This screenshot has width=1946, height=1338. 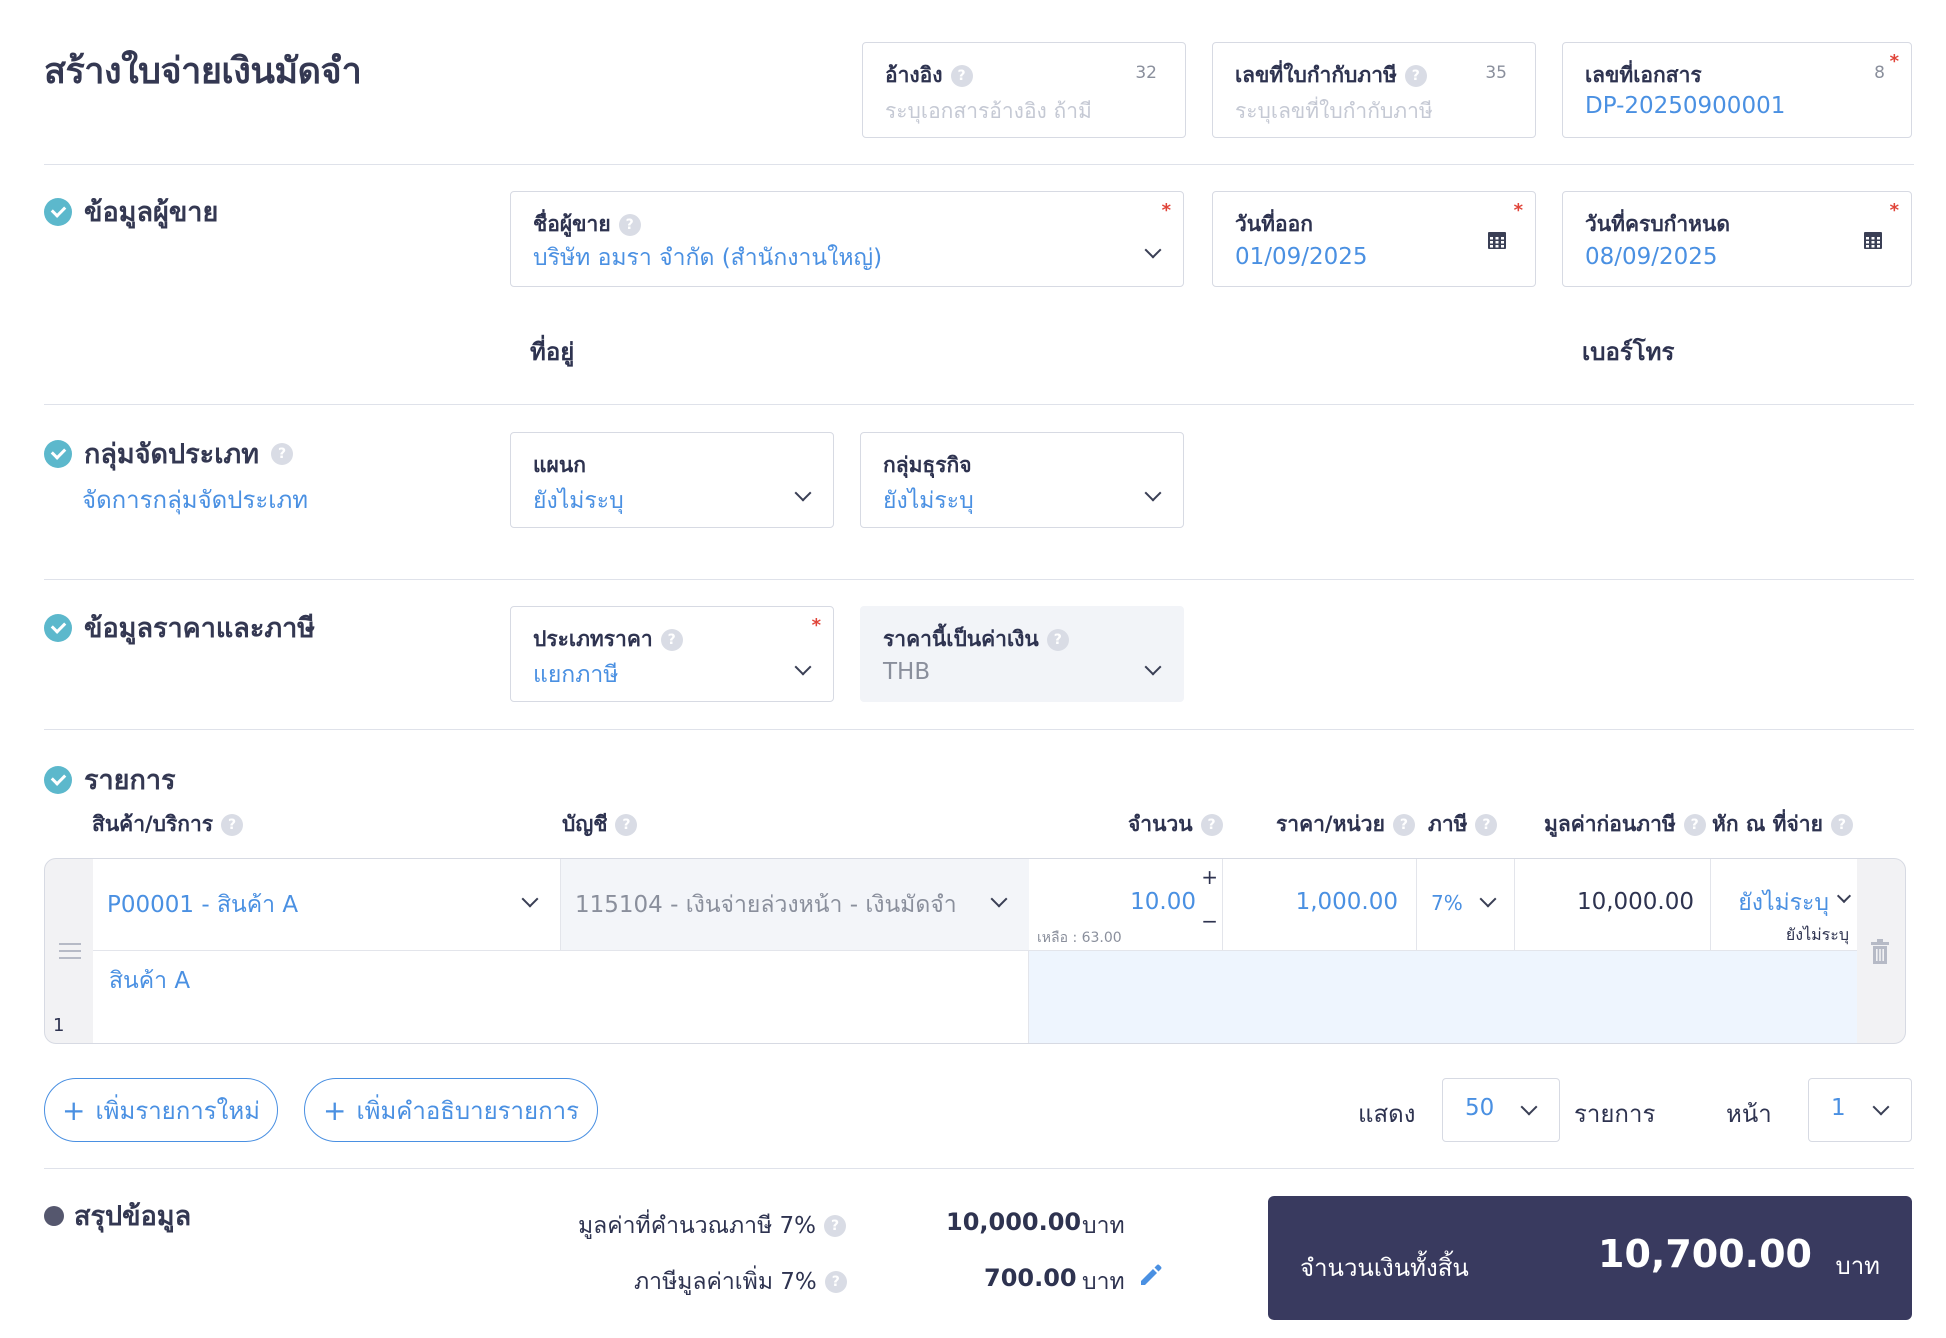 What do you see at coordinates (1024, 90) in the screenshot?
I see `reference-field: อ้างอิง? 32 ระบุเอกสารอ้างอิง ถ้ามี` at bounding box center [1024, 90].